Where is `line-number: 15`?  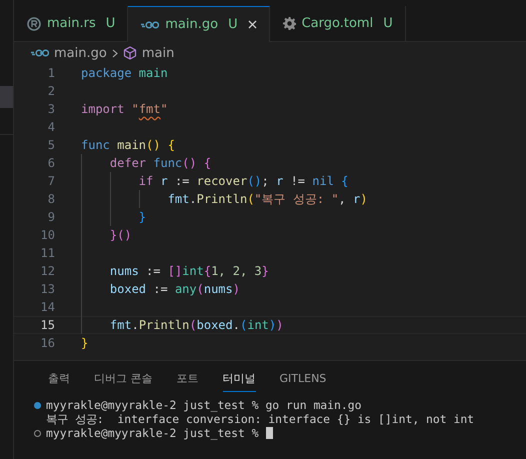
line-number: 15 is located at coordinates (48, 325).